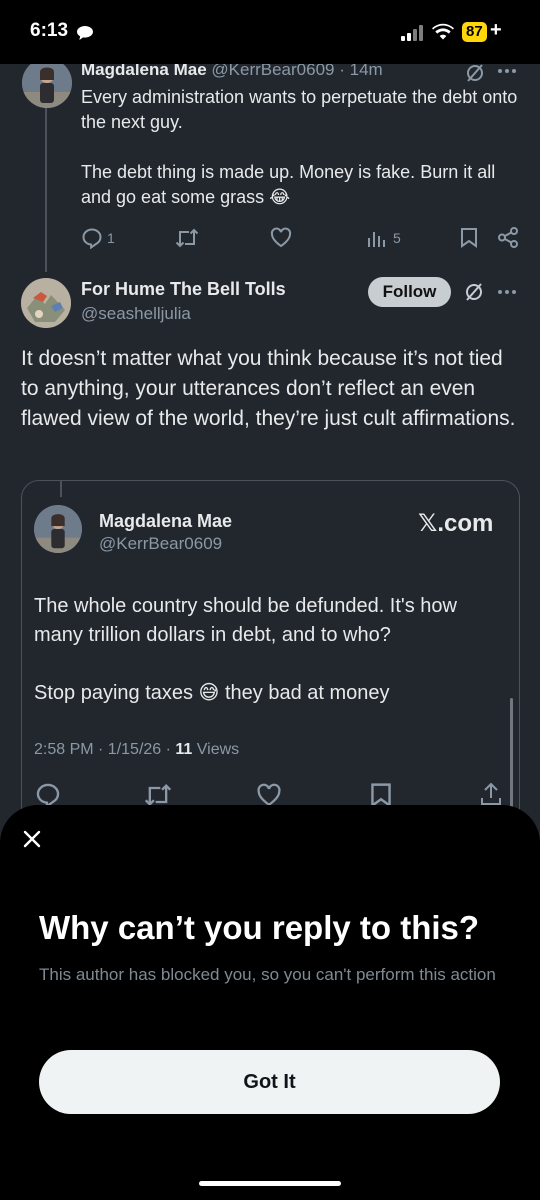 This screenshot has width=540, height=1200. Describe the element at coordinates (413, 33) in the screenshot. I see `signal-icon` at that location.